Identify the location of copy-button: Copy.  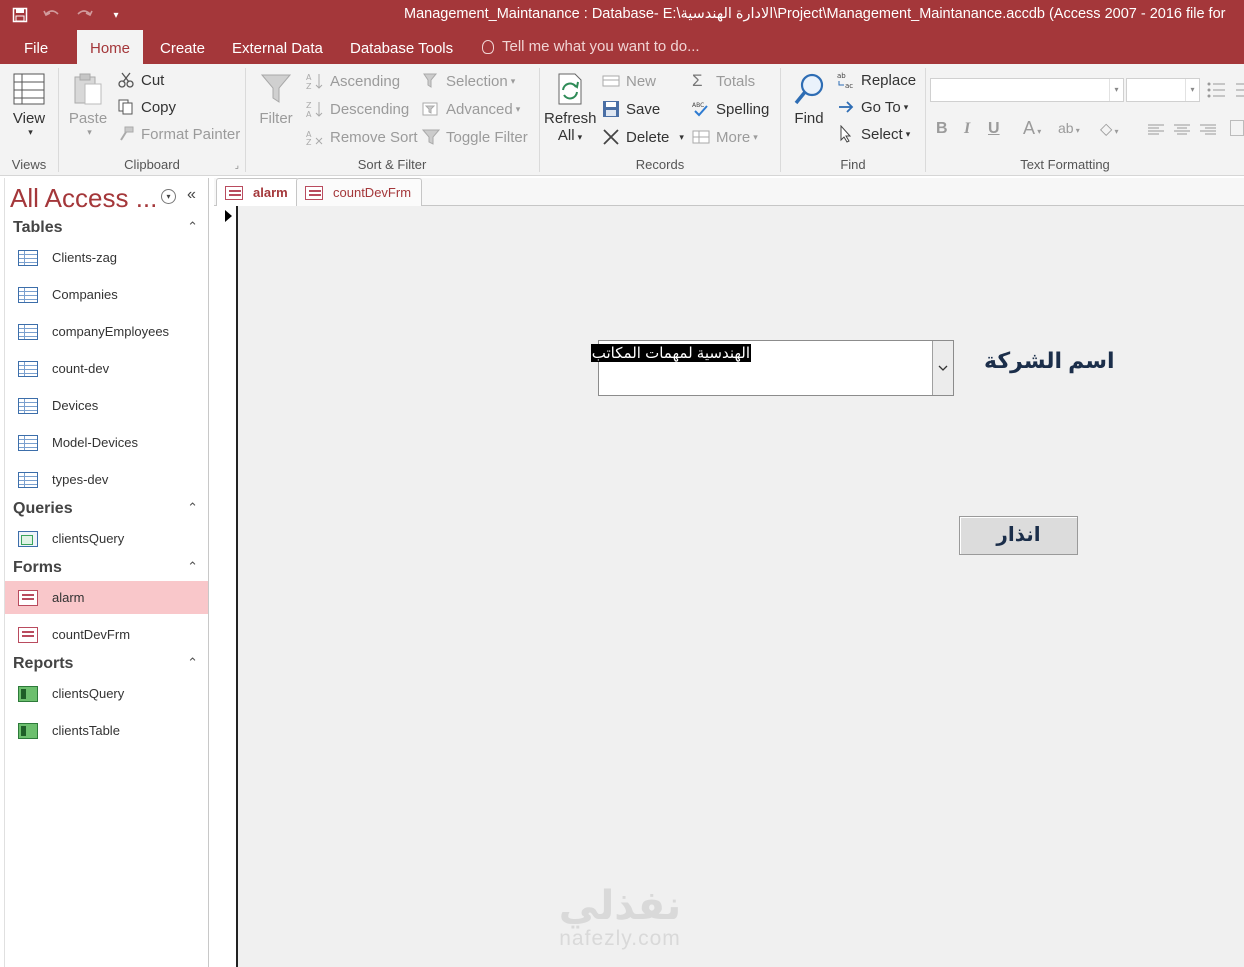
(146, 107).